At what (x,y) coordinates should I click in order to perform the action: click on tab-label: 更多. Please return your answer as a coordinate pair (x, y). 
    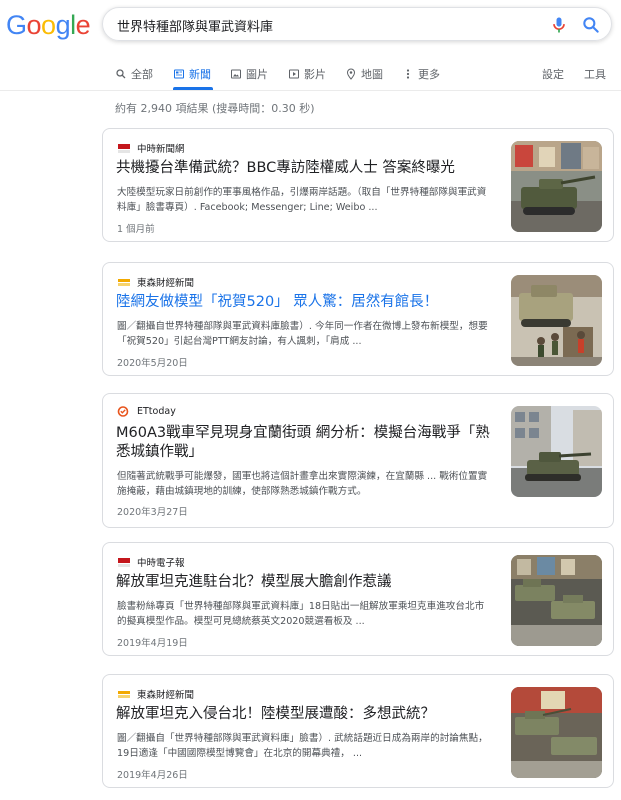
    Looking at the image, I should click on (429, 74).